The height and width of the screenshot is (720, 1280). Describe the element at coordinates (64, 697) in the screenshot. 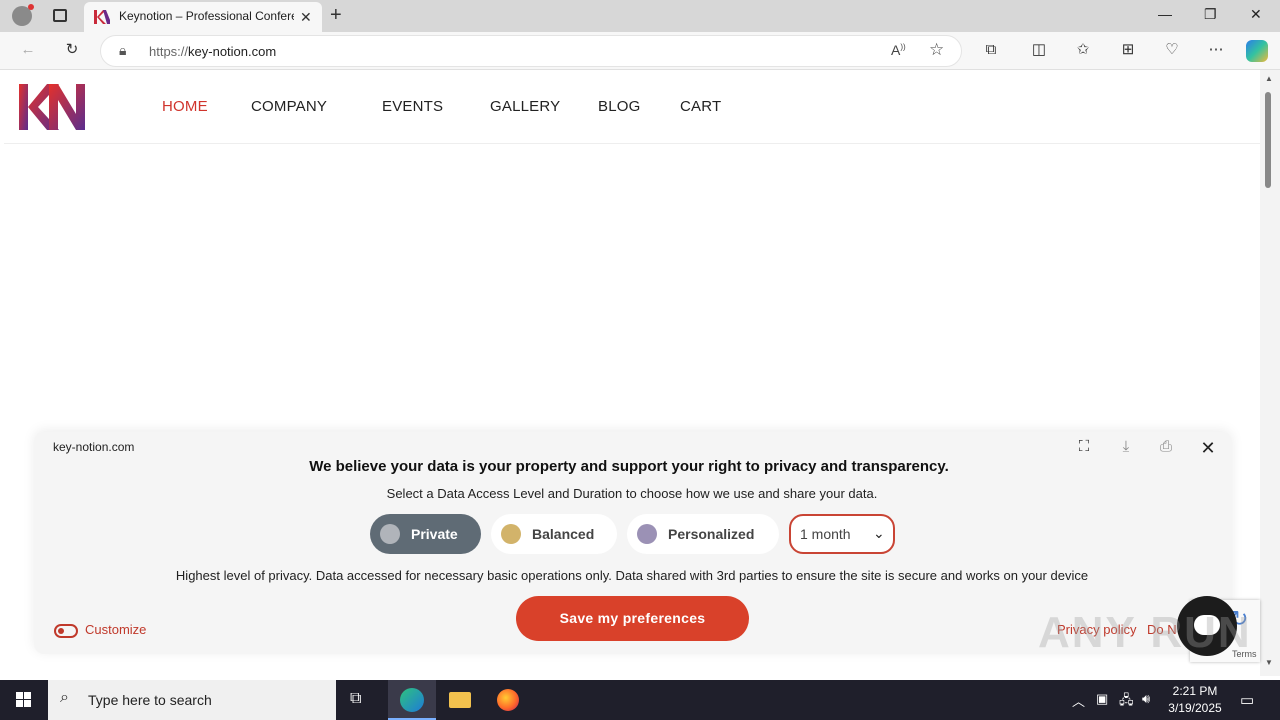

I see `search-icon: ⌕` at that location.